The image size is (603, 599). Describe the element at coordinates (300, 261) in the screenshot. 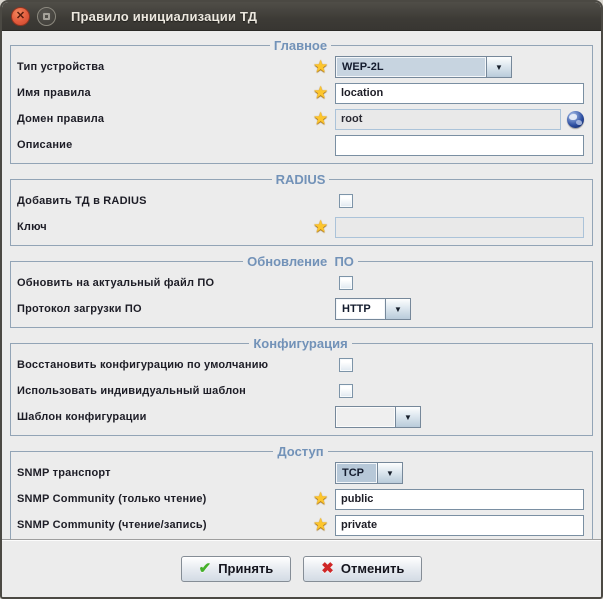

I see `group-firmware-legend: Обновление ПО` at that location.